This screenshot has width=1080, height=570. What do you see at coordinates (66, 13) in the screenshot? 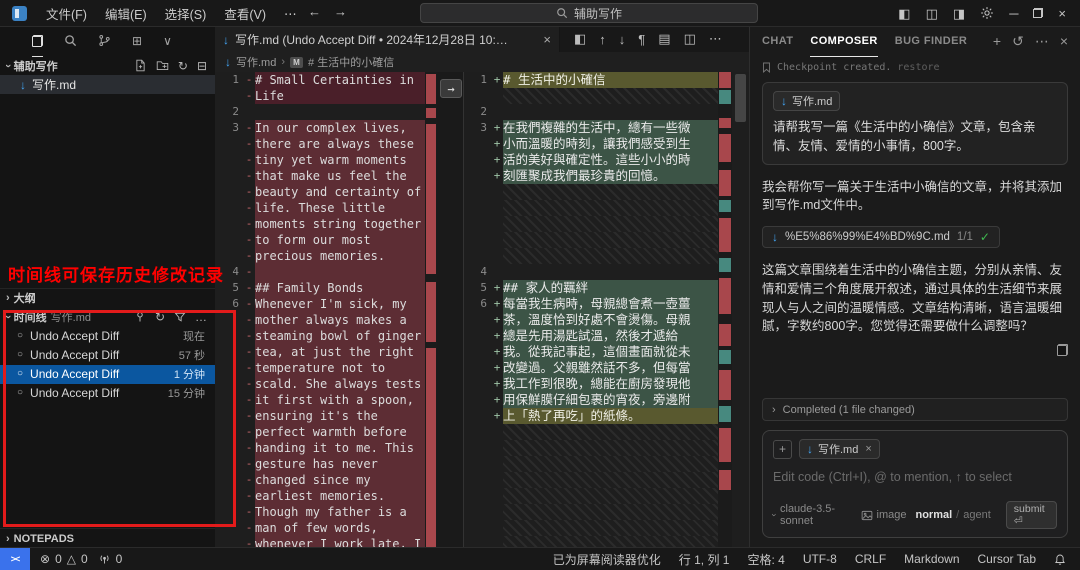
I see `menu-item: 文件(F)` at bounding box center [66, 13].